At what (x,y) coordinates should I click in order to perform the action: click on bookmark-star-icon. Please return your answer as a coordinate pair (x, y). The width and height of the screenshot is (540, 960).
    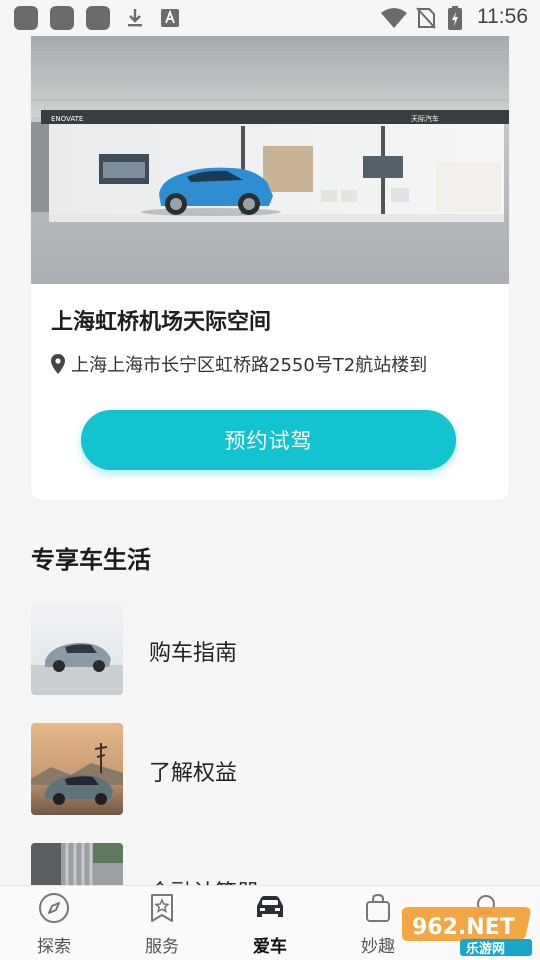
    Looking at the image, I should click on (162, 908).